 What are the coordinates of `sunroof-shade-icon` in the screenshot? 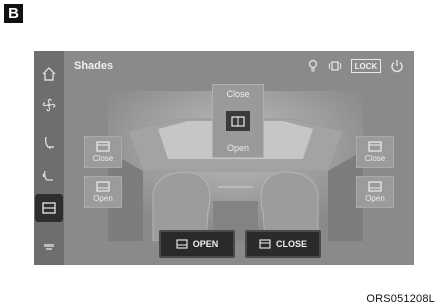 It's located at (238, 121).